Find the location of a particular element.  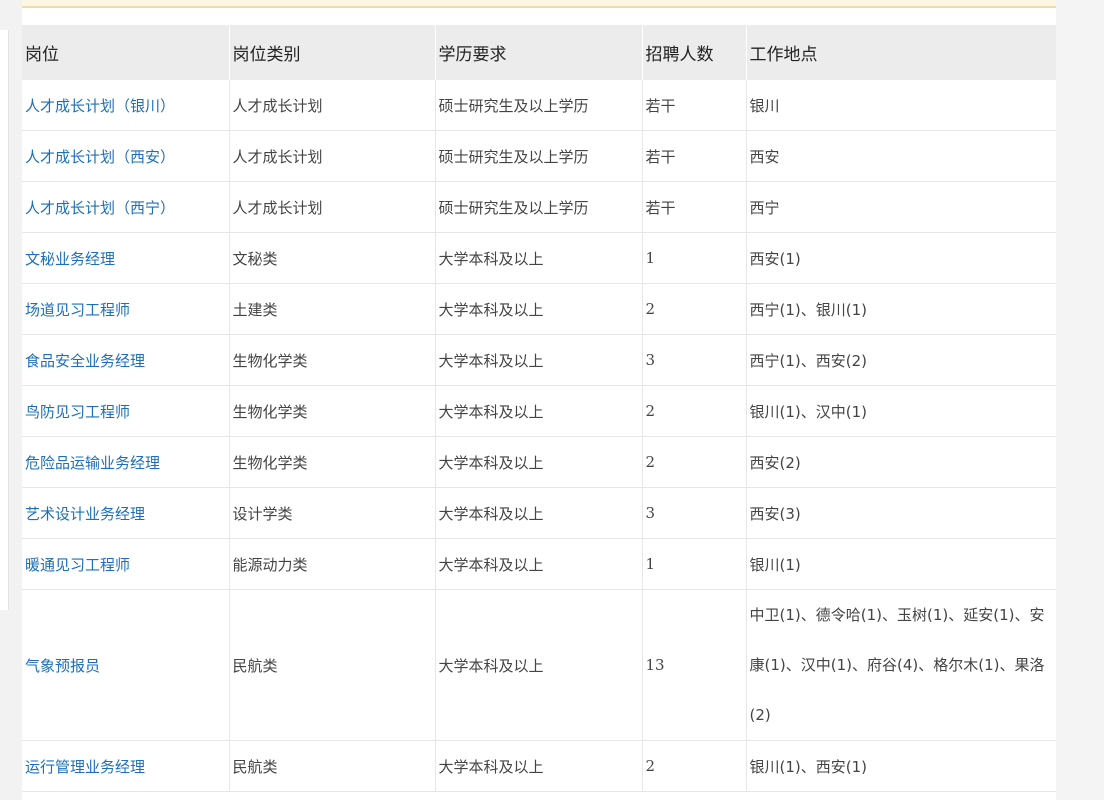

table-row: 场道见习工程师 土建类 大学本科及以上 2 西宁(1)、银川(1) is located at coordinates (539, 309).